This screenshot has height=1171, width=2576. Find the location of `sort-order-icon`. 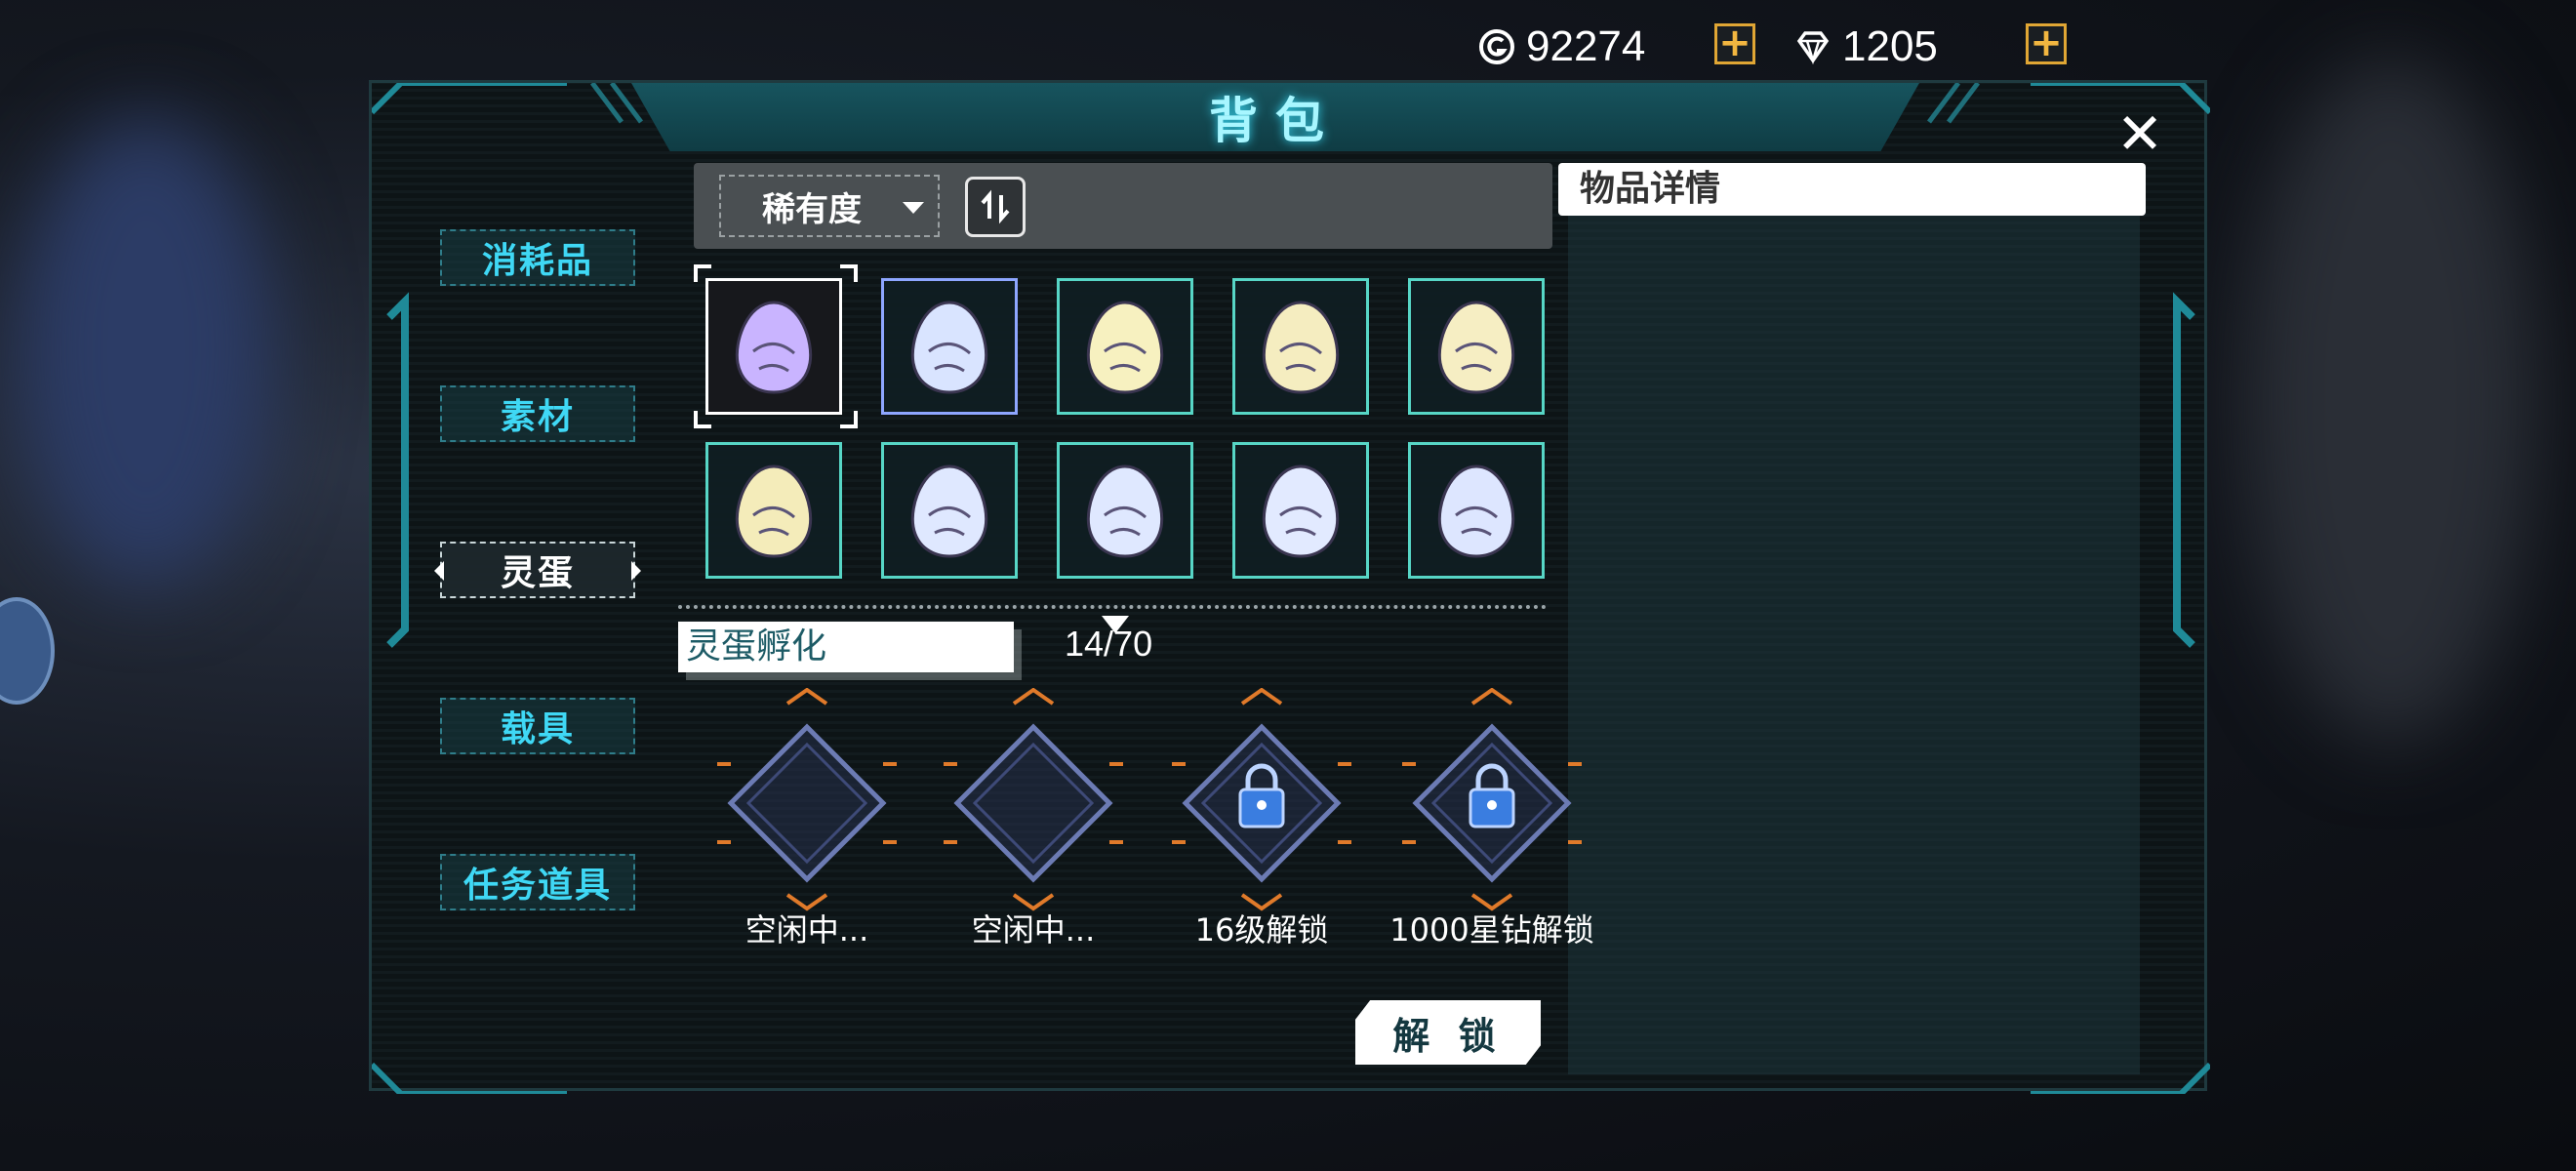

sort-order-icon is located at coordinates (995, 206).